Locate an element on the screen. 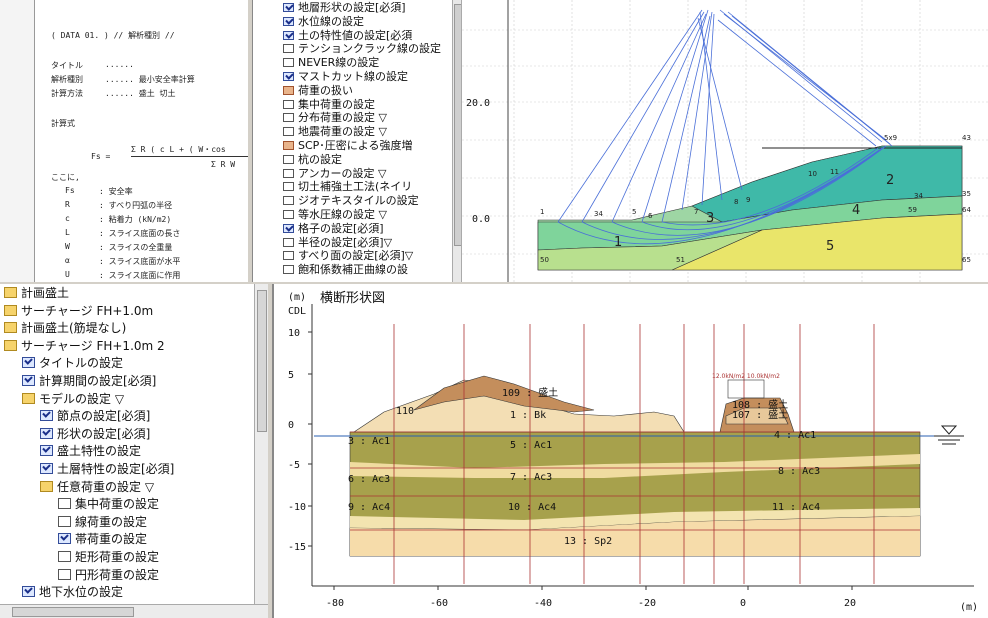 The image size is (988, 618). tree-top-scrollbar is located at coordinates (457, 141).